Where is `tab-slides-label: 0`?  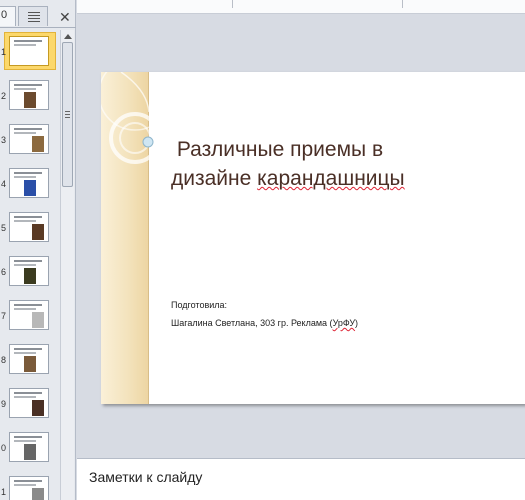
tab-slides-label: 0 is located at coordinates (4, 15).